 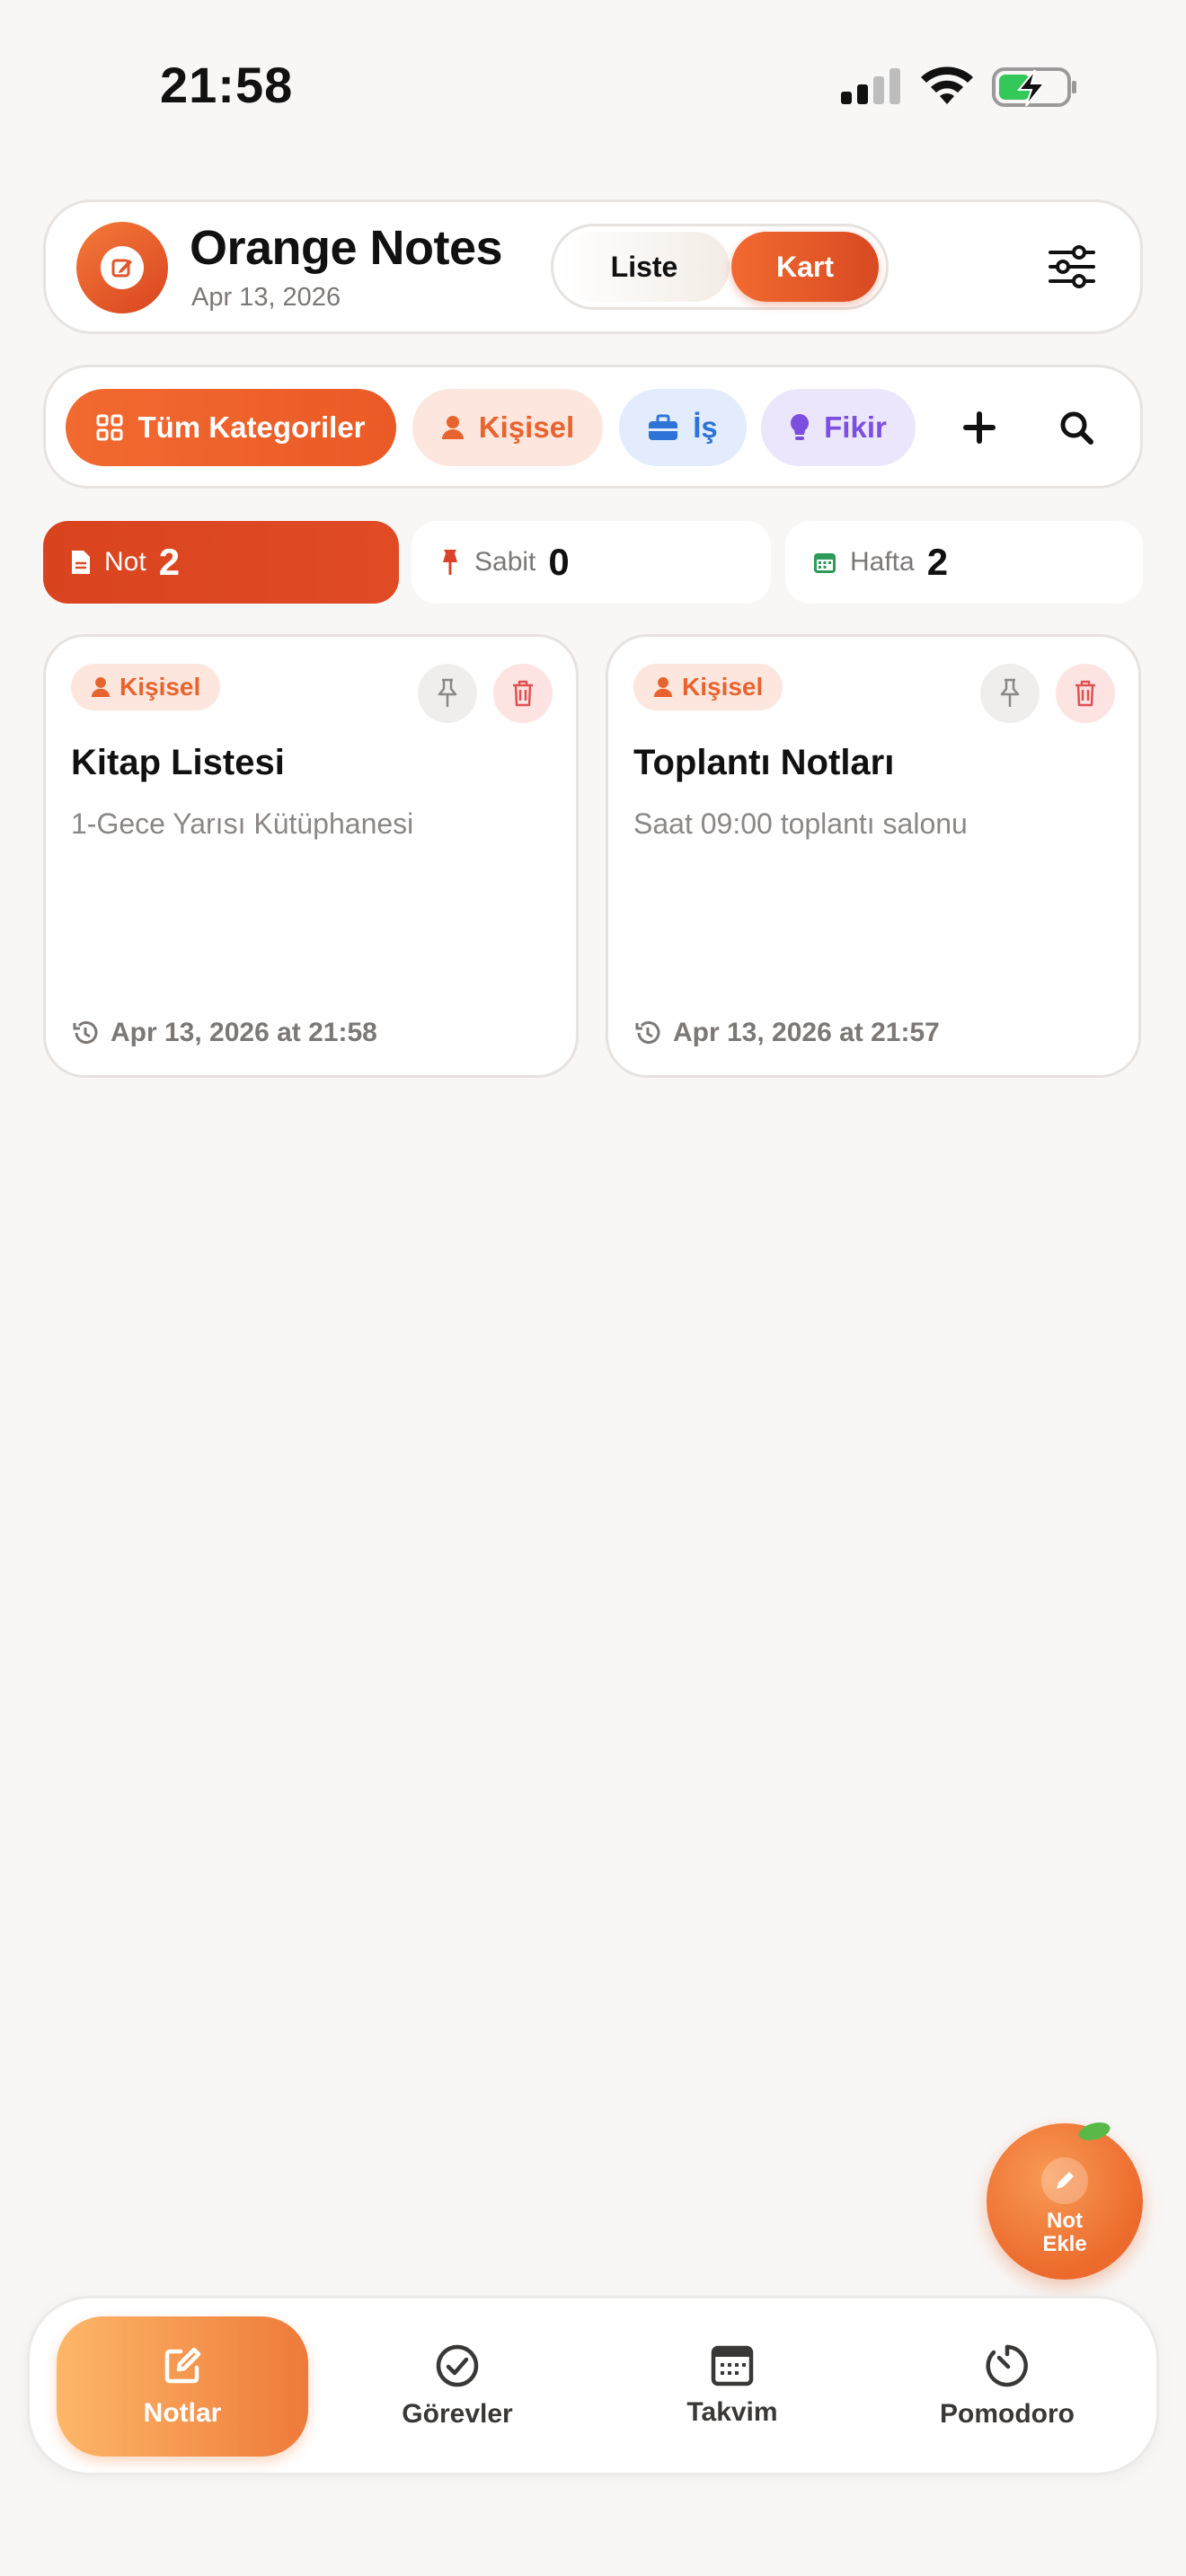 I want to click on nav-tab-pomodoro: Pomodoro, so click(x=1007, y=2386).